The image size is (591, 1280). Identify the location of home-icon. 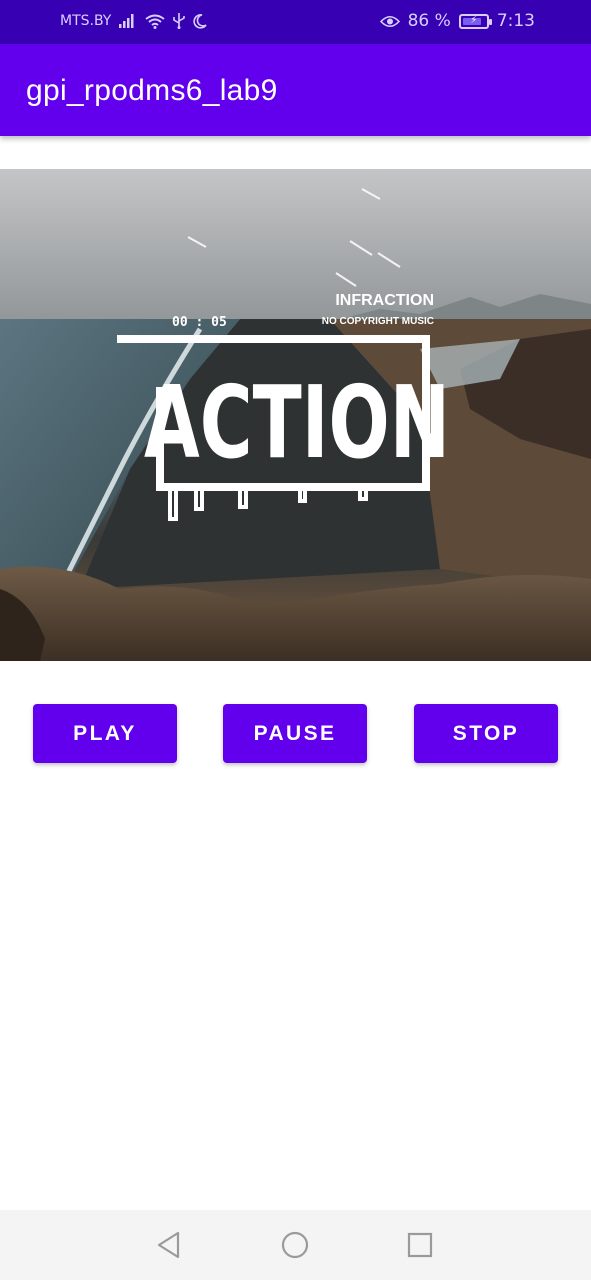
(295, 1245).